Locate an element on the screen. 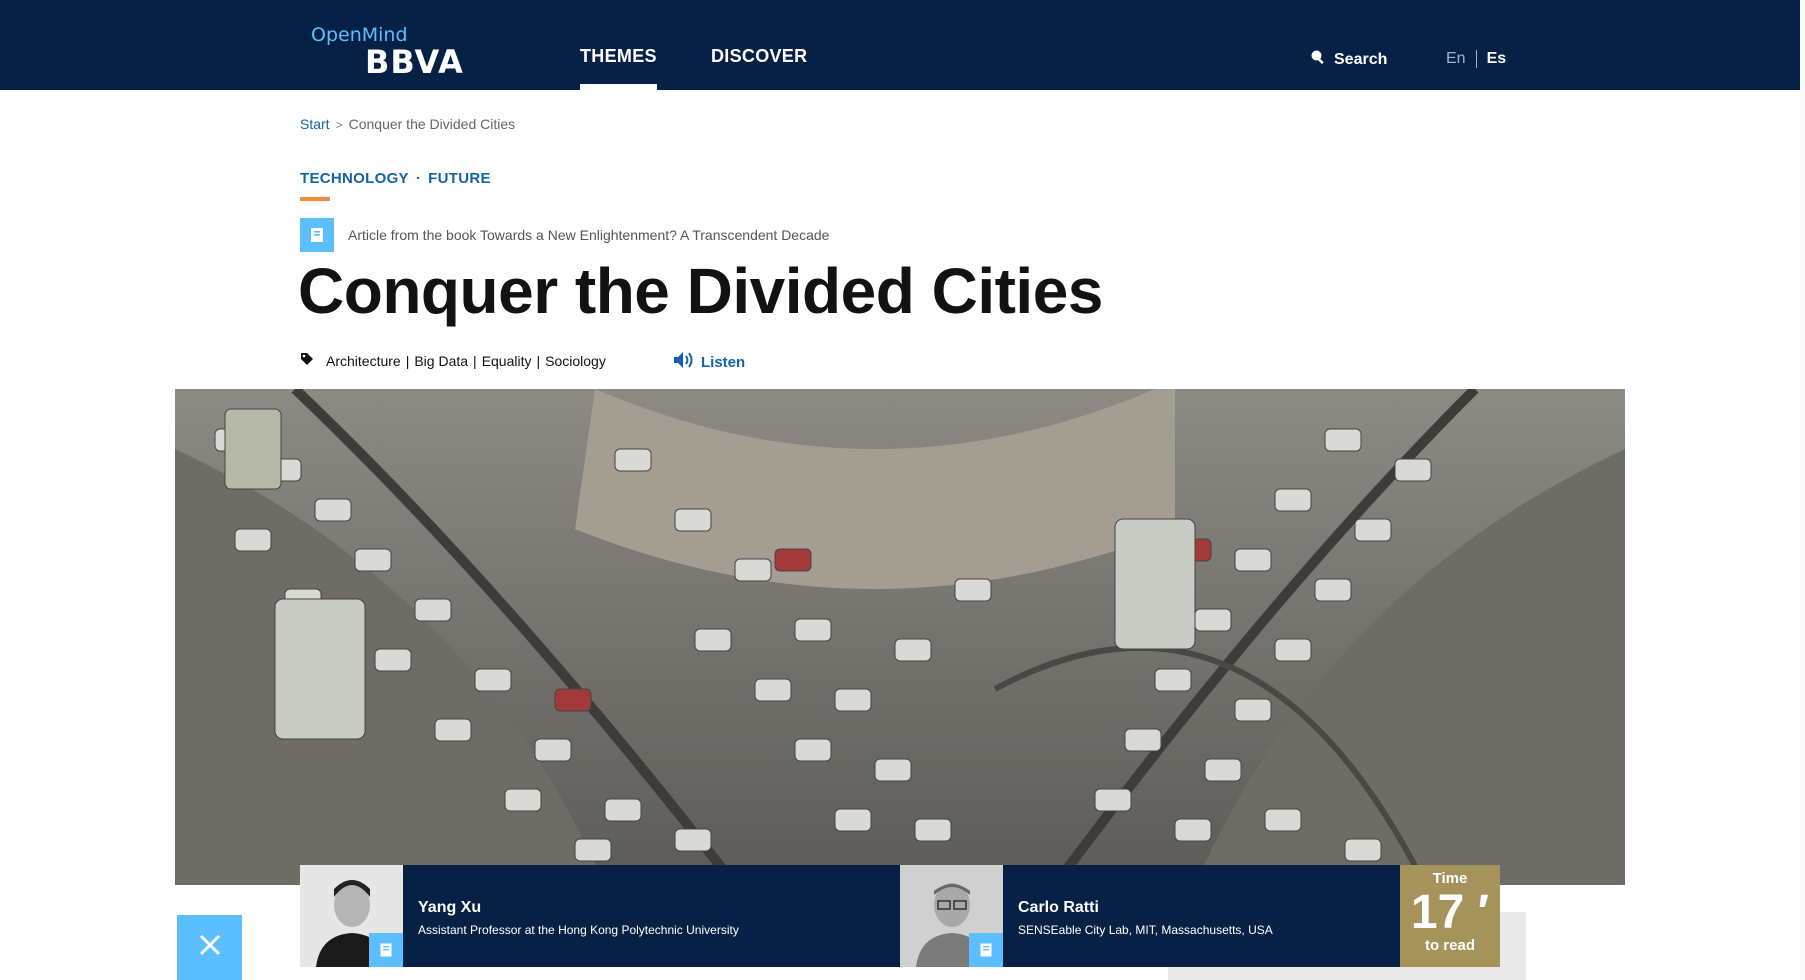  x-logo-icon is located at coordinates (210, 947).